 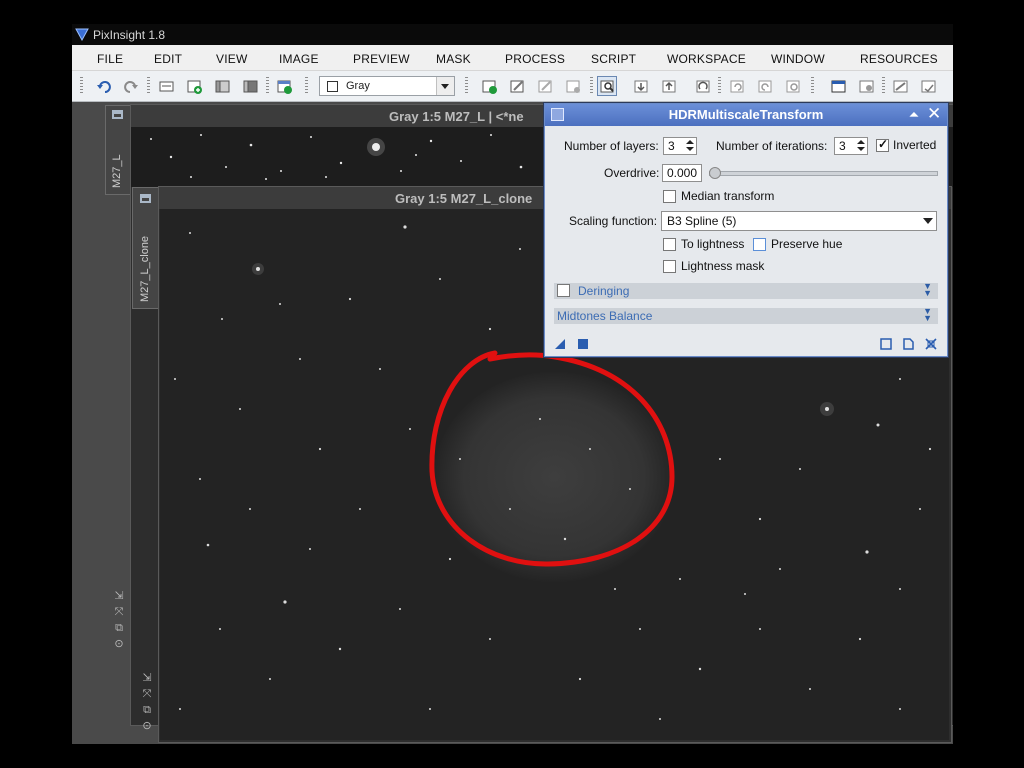 I want to click on close-icon: ✕, so click(x=934, y=113).